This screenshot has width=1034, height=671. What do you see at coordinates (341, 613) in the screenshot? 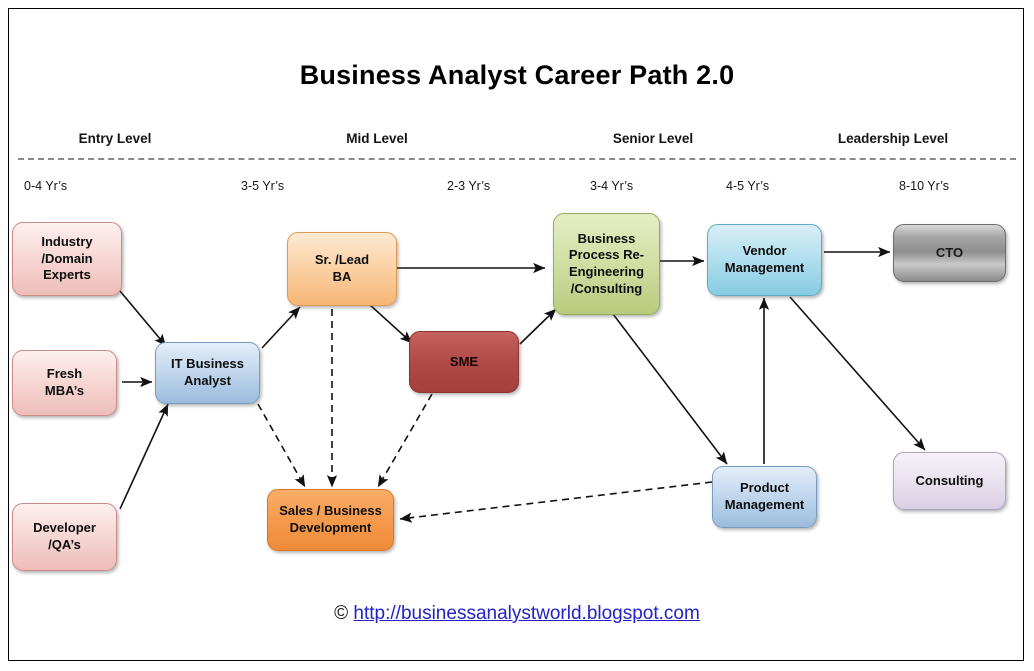
I see `copyright-symbol: ©` at bounding box center [341, 613].